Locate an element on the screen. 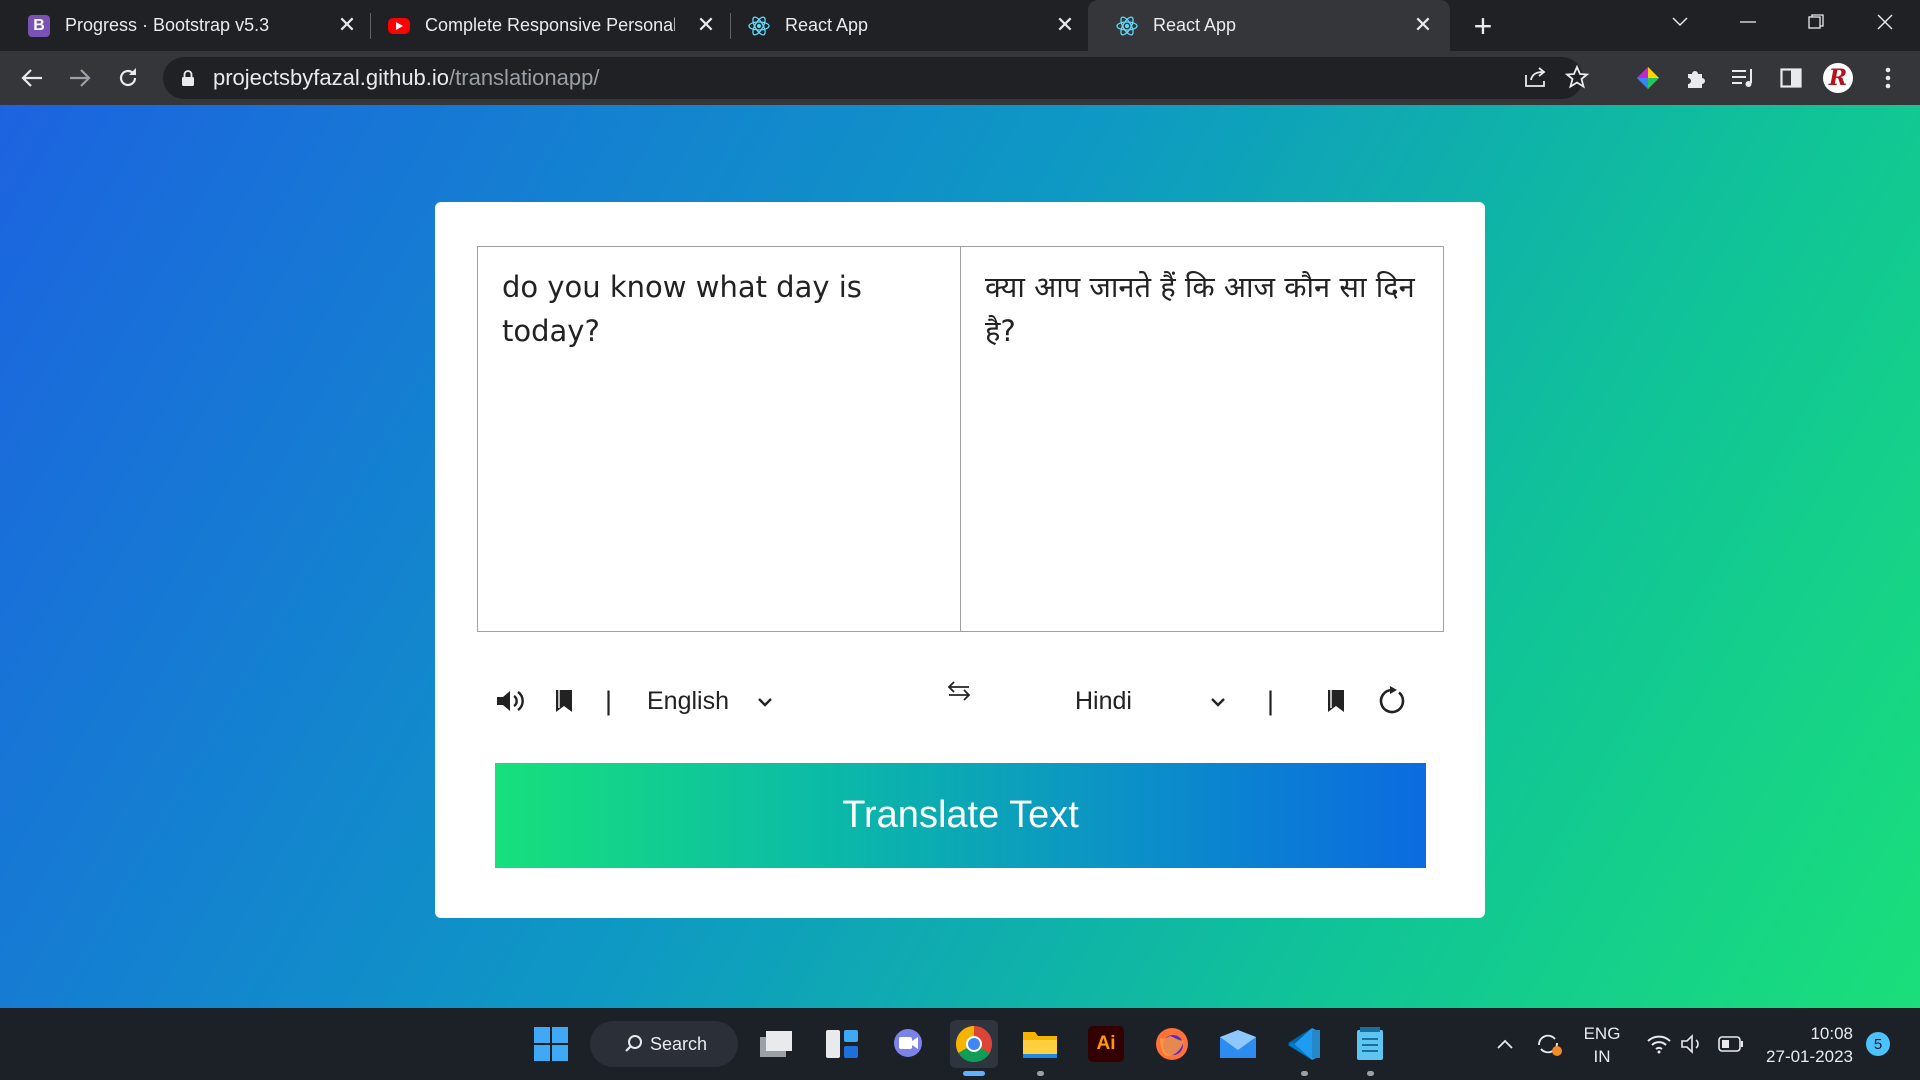 The image size is (1920, 1080). widgets-icon is located at coordinates (842, 1044).